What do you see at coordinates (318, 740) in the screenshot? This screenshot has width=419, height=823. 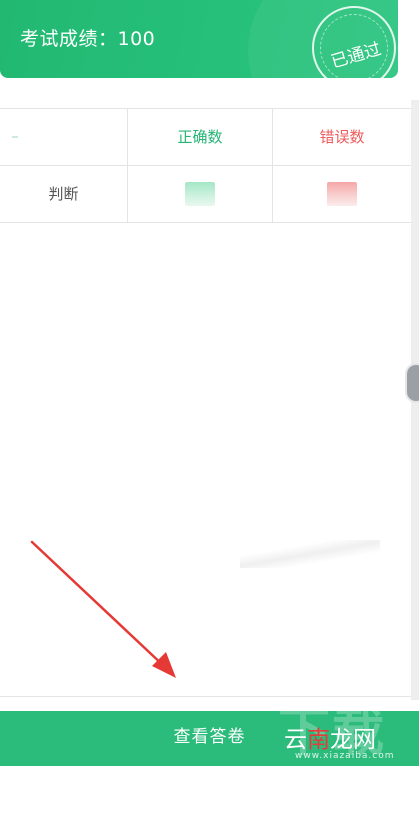 I see `watermark-site-b: 南` at bounding box center [318, 740].